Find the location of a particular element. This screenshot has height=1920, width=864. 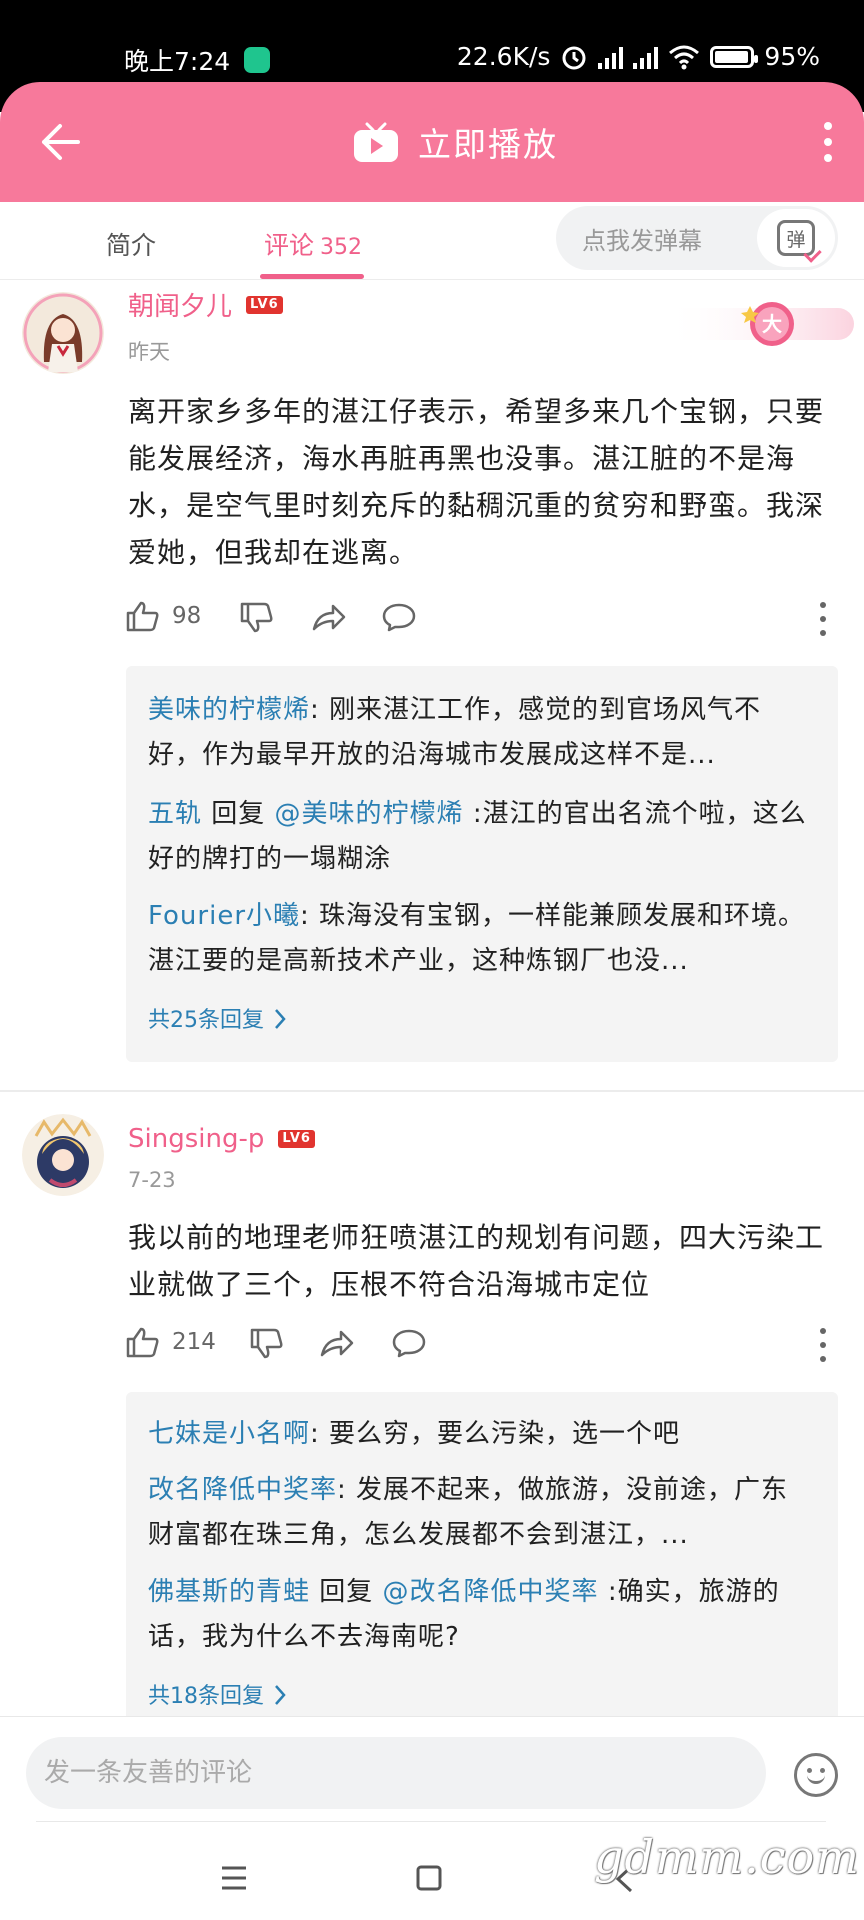

comment-divider is located at coordinates (432, 1091).